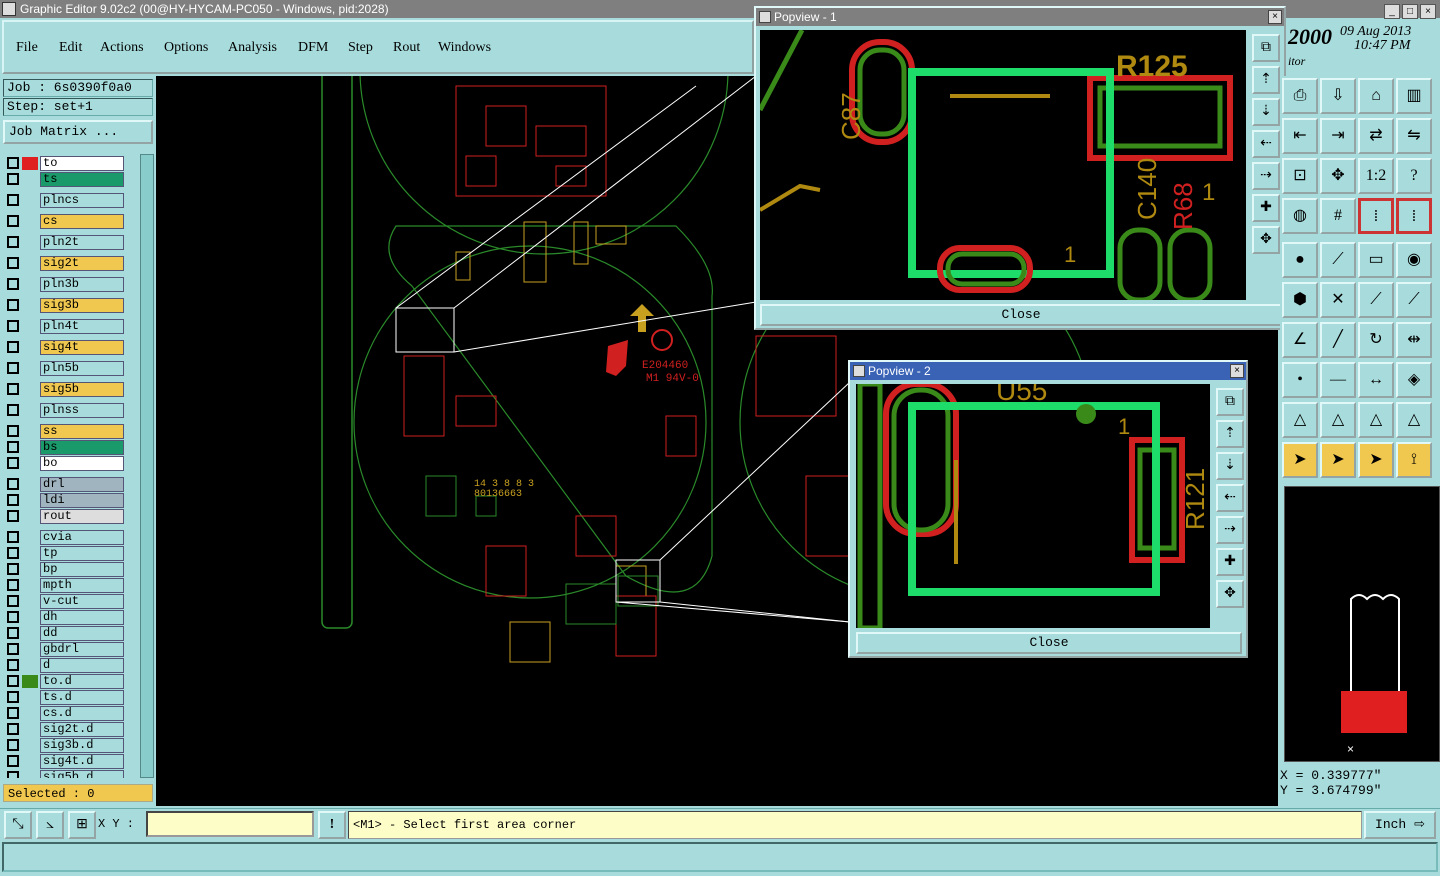  I want to click on layer-name: to, so click(82, 163).